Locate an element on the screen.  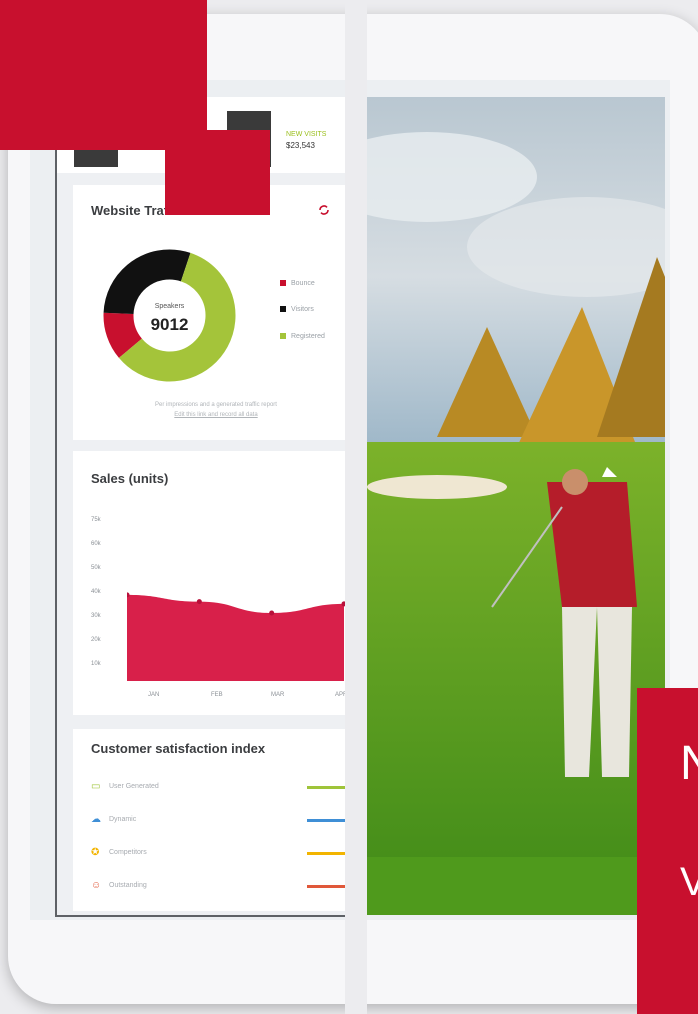
y-tick: 10k is located at coordinates (96, 664).